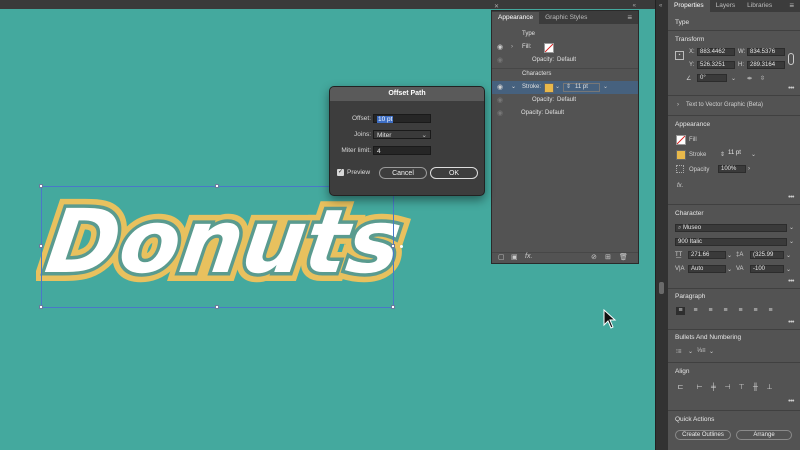 The image size is (800, 450). Describe the element at coordinates (689, 6) in the screenshot. I see `tab-properties: Properties` at that location.